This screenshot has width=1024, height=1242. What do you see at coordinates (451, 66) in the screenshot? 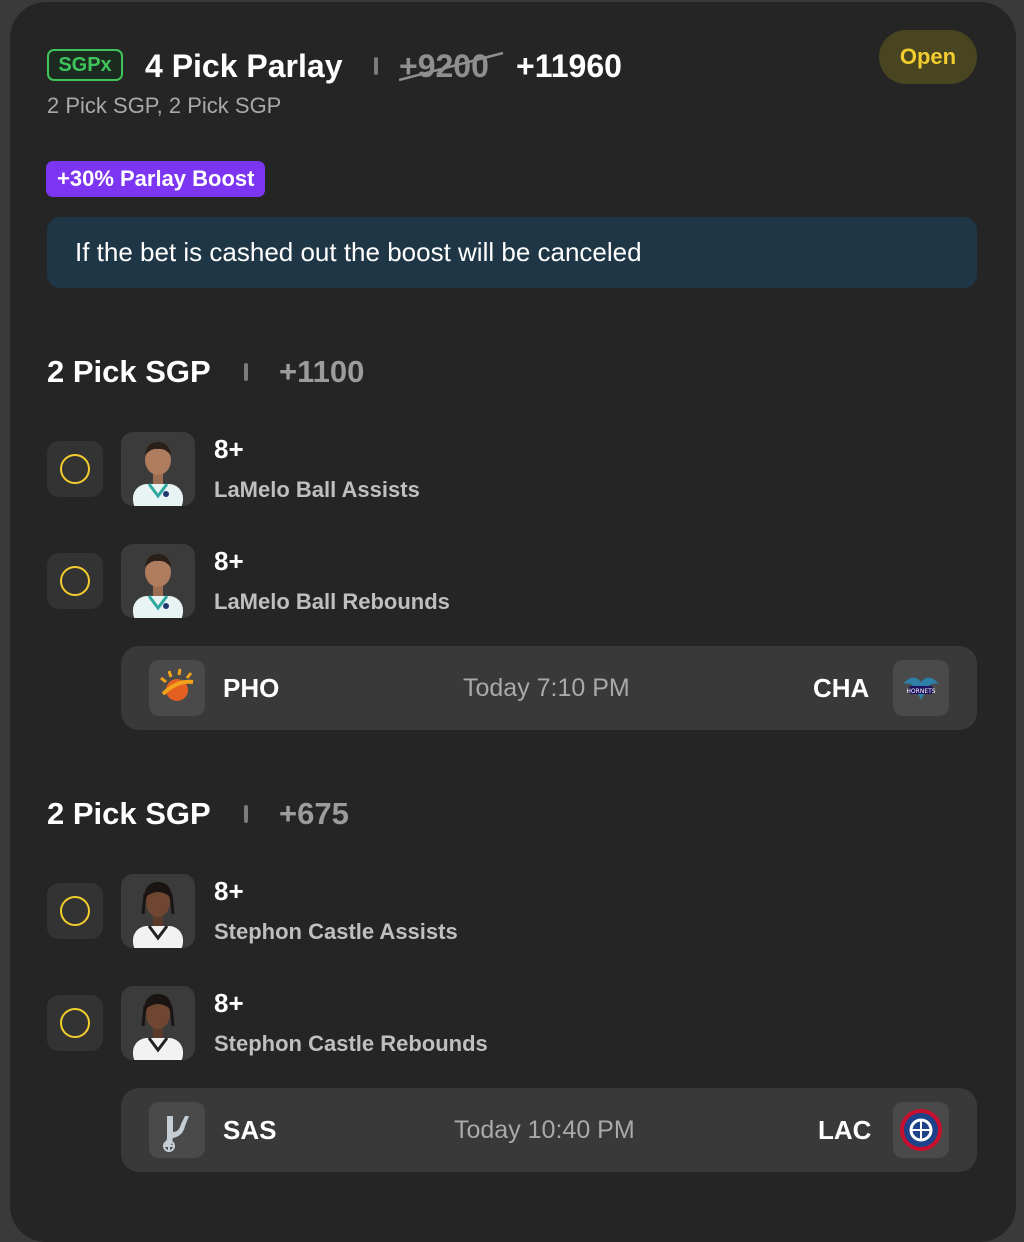
I see `strikethrough-line` at bounding box center [451, 66].